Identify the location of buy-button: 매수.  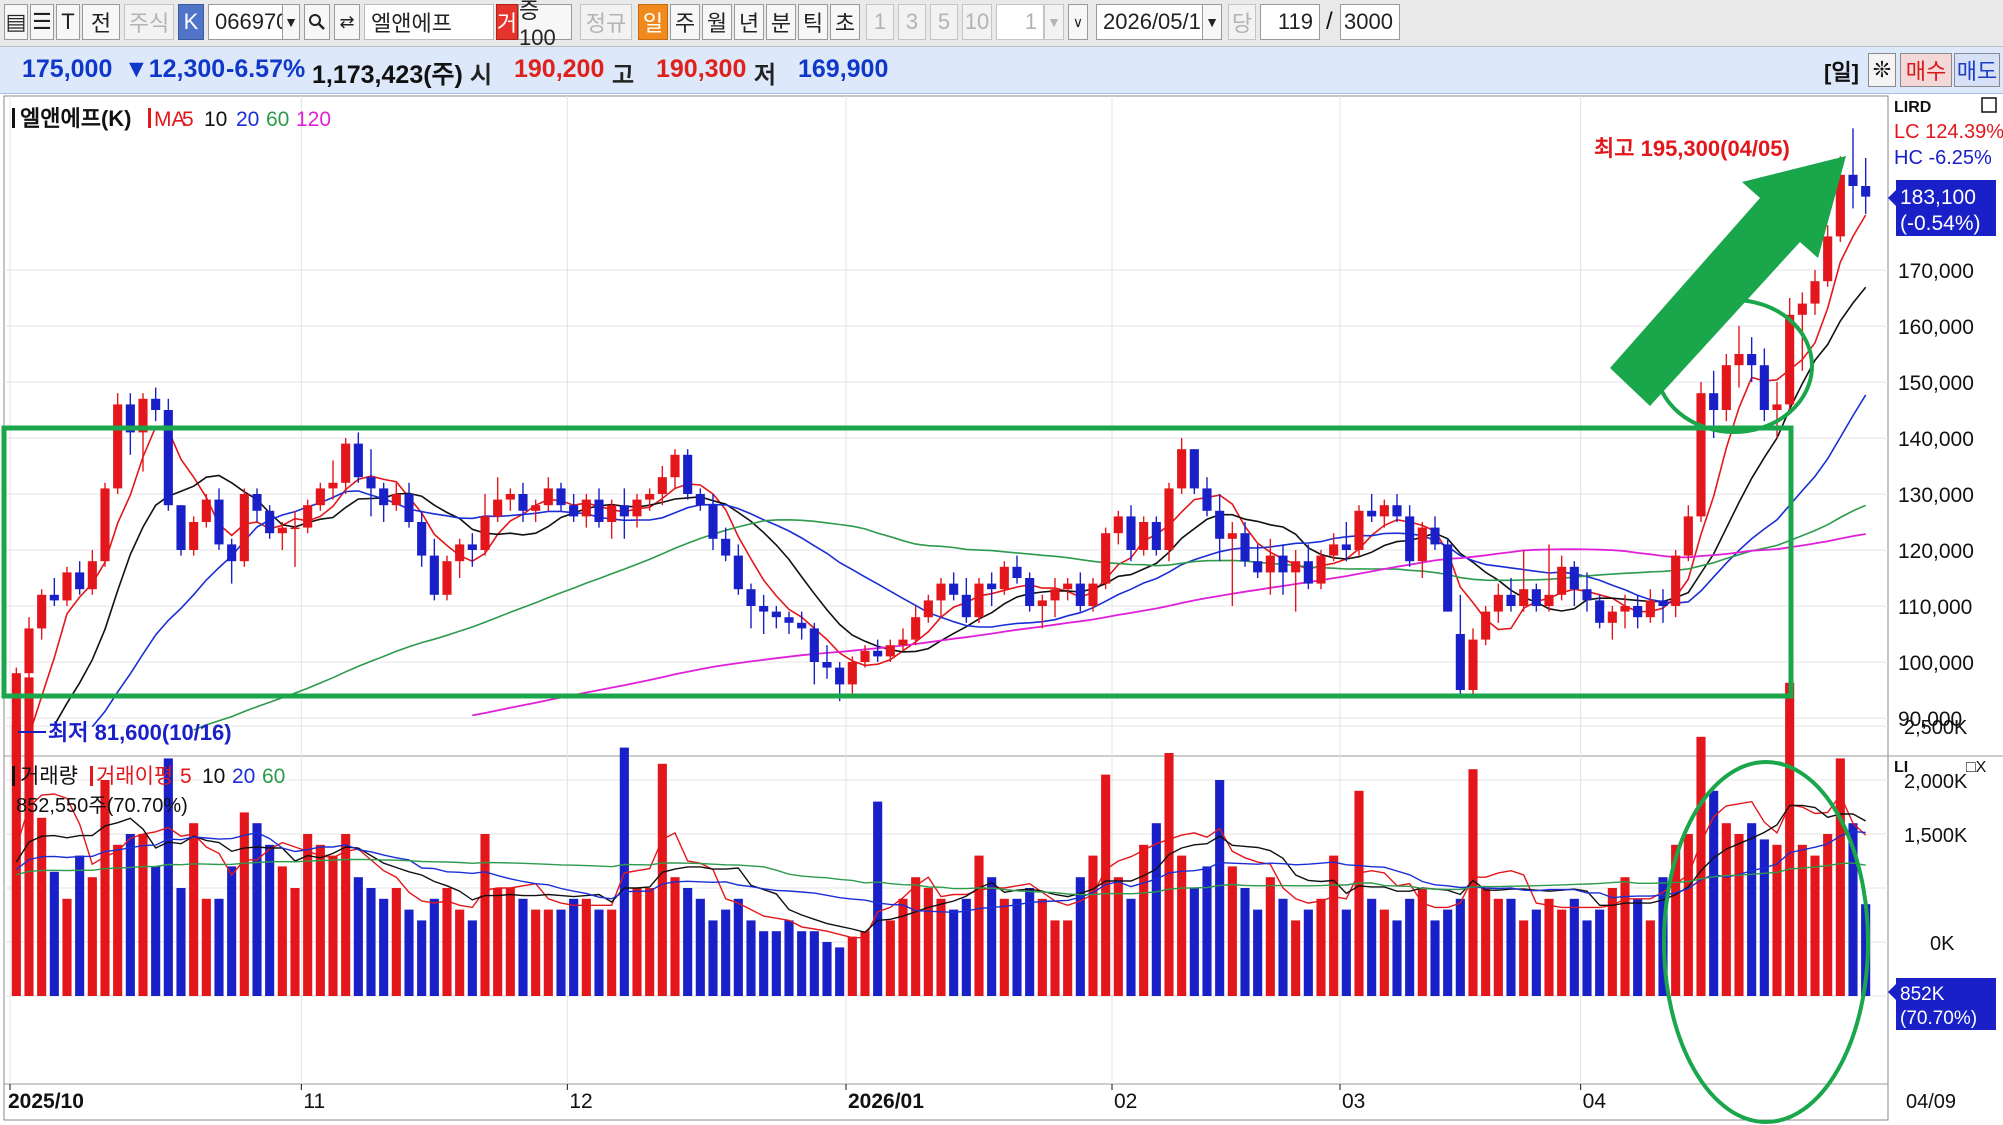
(1926, 70).